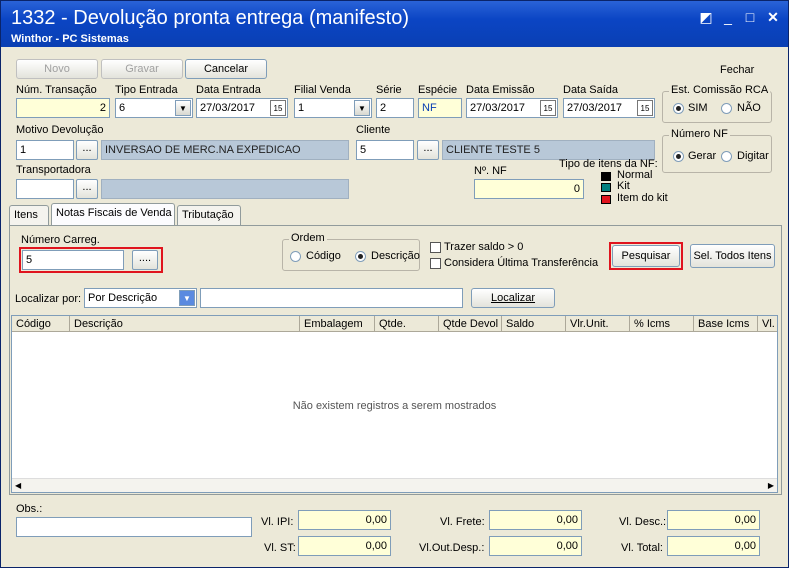  I want to click on cliente-code-field: 5, so click(385, 150).